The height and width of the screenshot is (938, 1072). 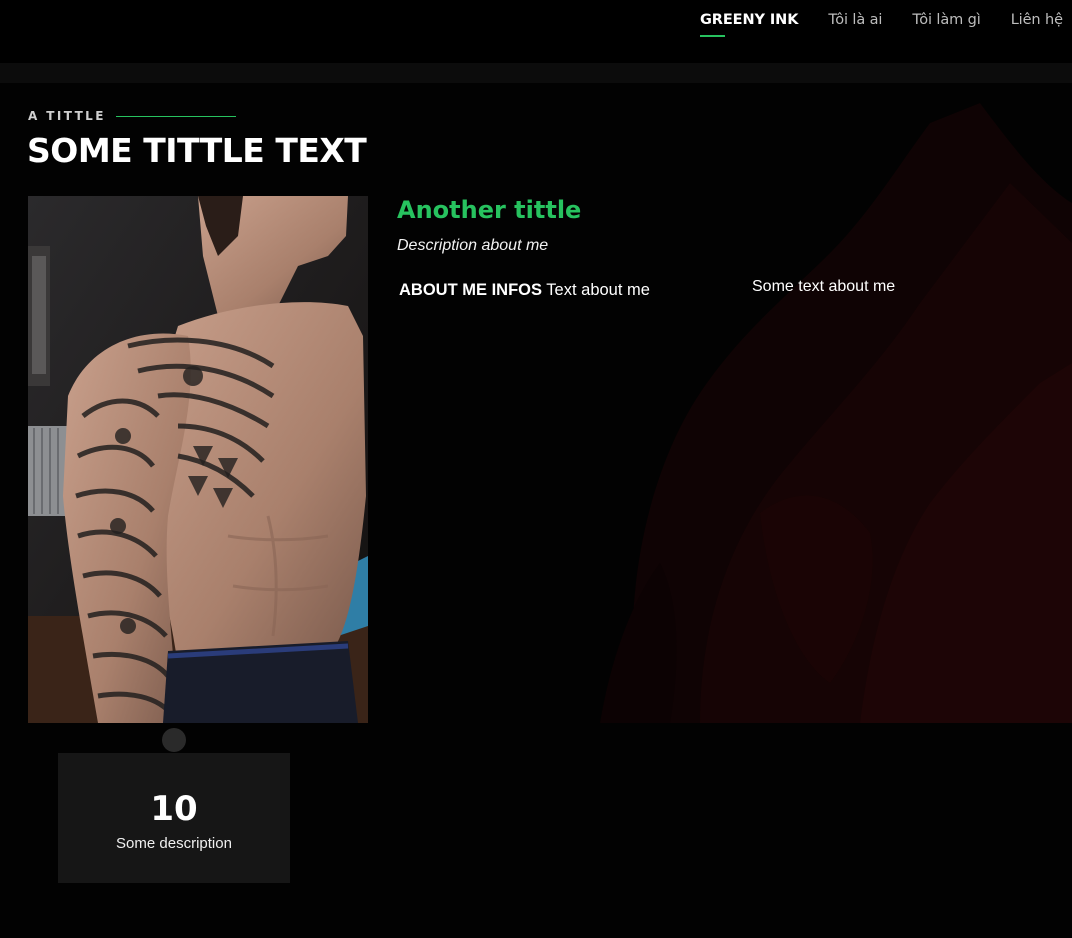 I want to click on main-nav: GREENY INK Tôi là ai Tôi làm gì Liên hệ, so click(x=881, y=25).